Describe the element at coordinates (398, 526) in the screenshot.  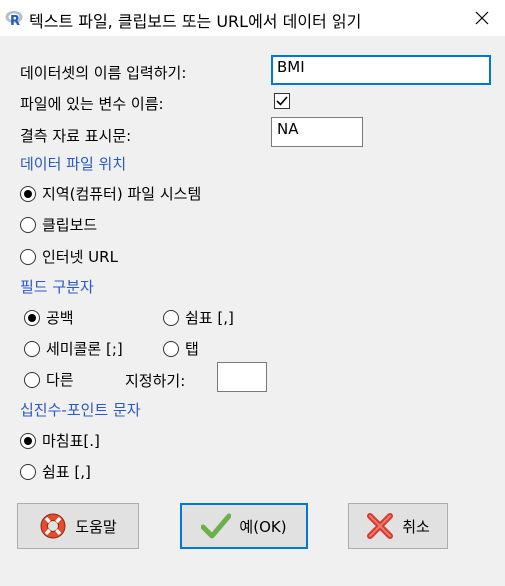
I see `cancel-button: 취소` at that location.